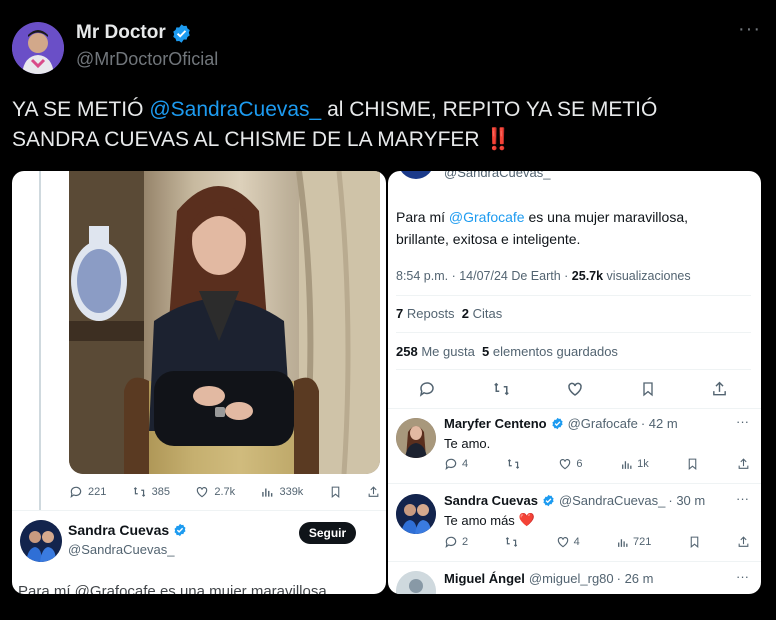 The height and width of the screenshot is (620, 776). I want to click on quotes-count: 2, so click(465, 313).